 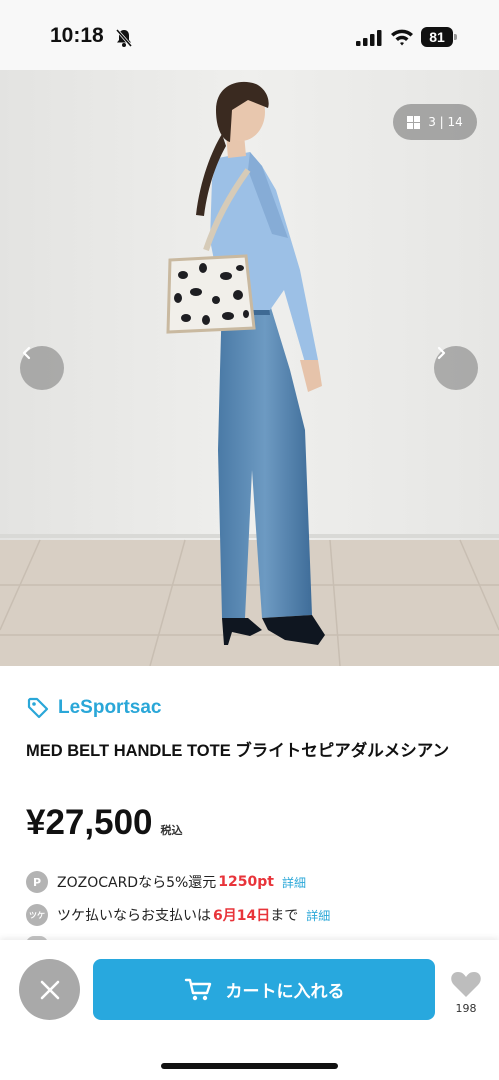 I want to click on promo-text: ZOZOCARDなら5%還元, so click(x=137, y=883).